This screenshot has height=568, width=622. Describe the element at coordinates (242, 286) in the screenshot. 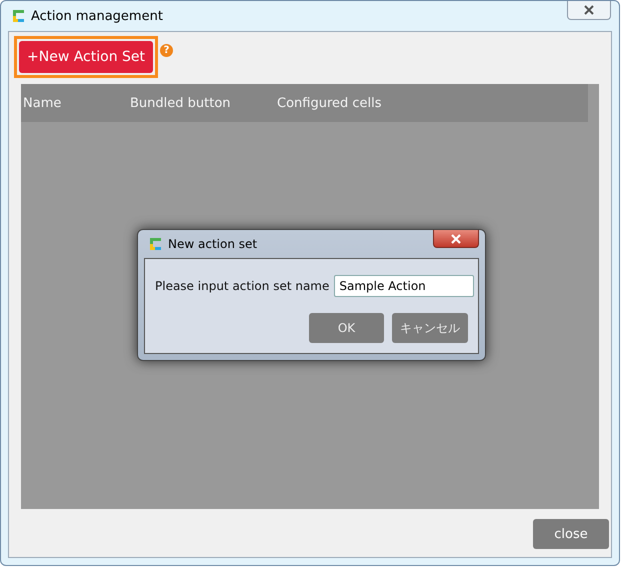

I see `prompt-label: Please input action set name` at that location.